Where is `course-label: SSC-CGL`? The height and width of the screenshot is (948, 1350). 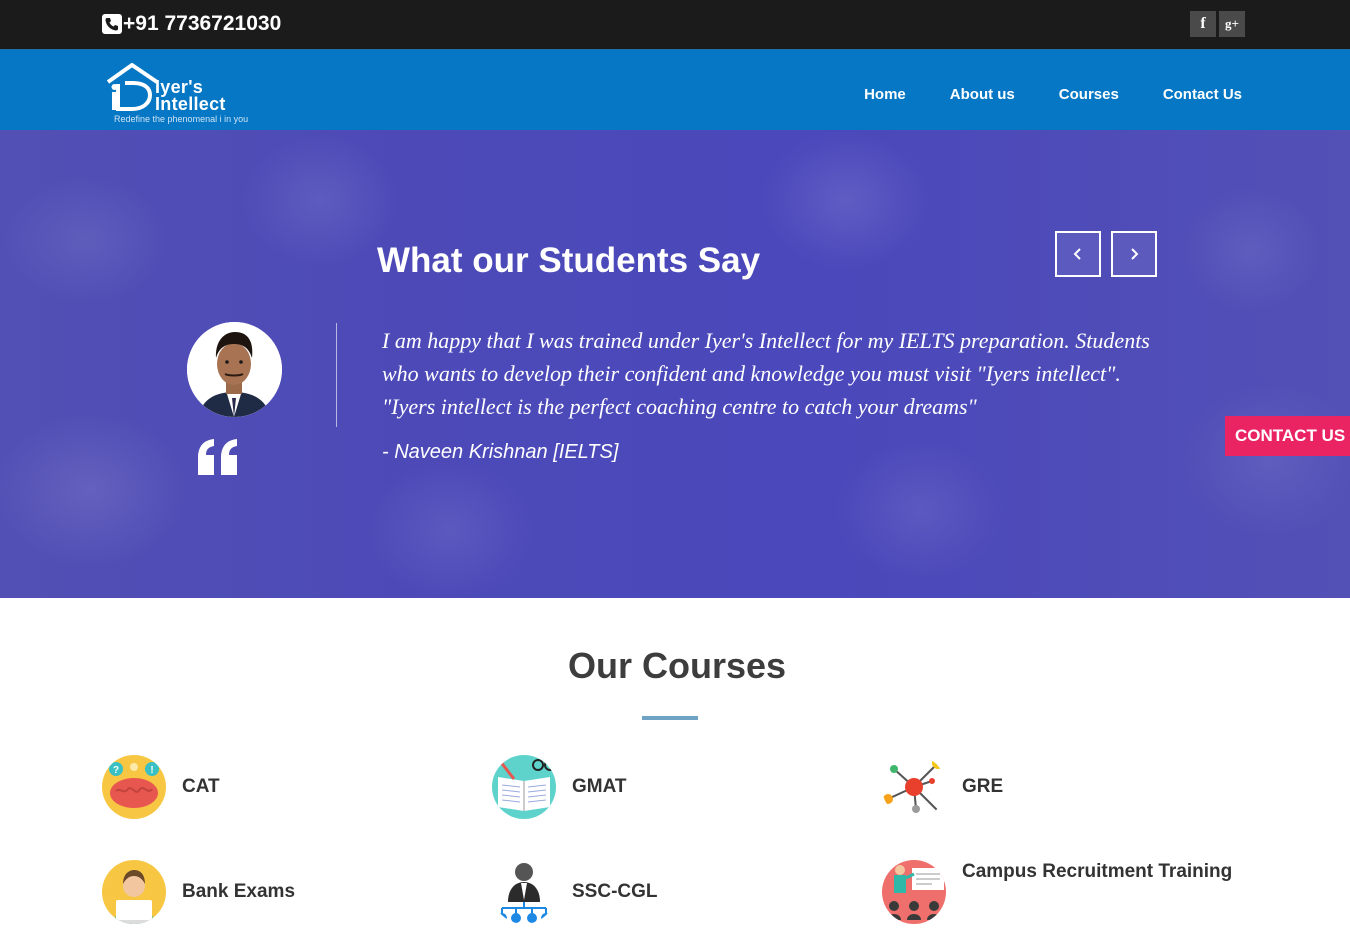
course-label: SSC-CGL is located at coordinates (615, 891).